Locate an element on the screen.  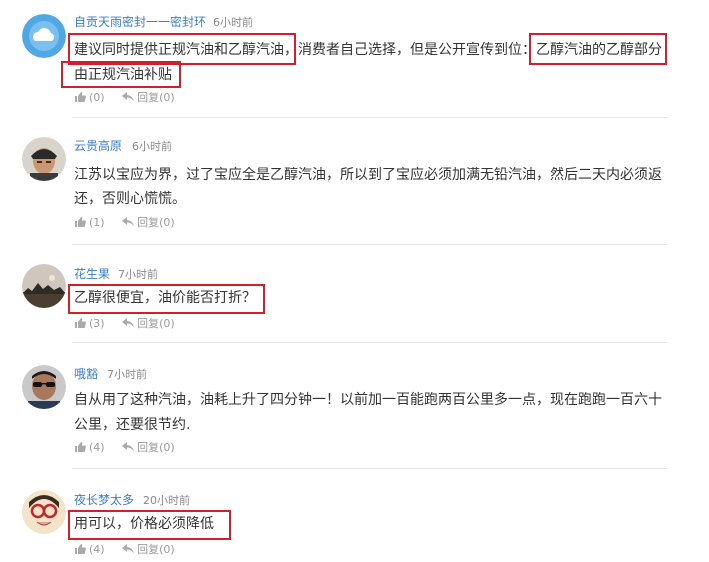
cap-man-avatar-icon is located at coordinates (44, 159).